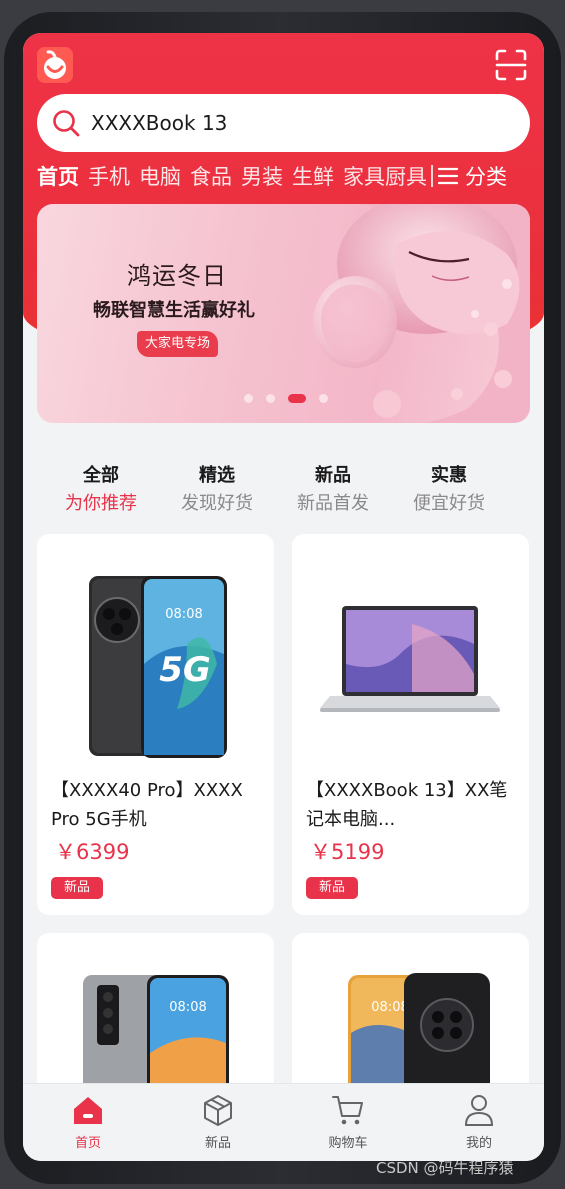 This screenshot has width=565, height=1189. I want to click on nav-label: 首页, so click(87, 1143).